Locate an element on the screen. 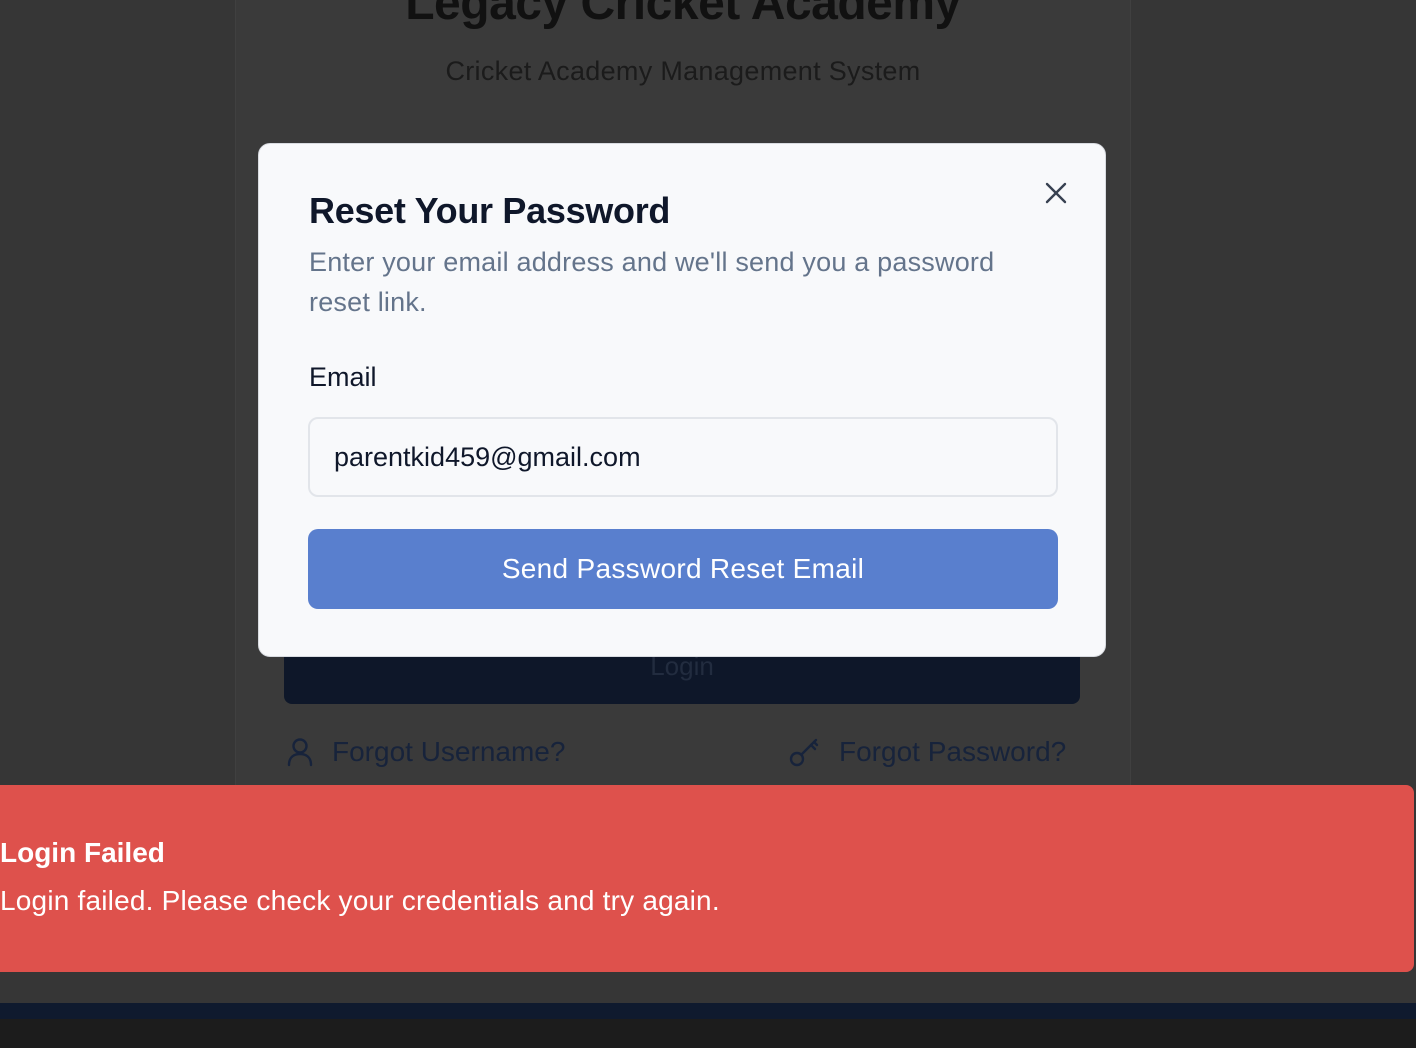 The height and width of the screenshot is (1048, 1416). email-label: Email is located at coordinates (343, 377).